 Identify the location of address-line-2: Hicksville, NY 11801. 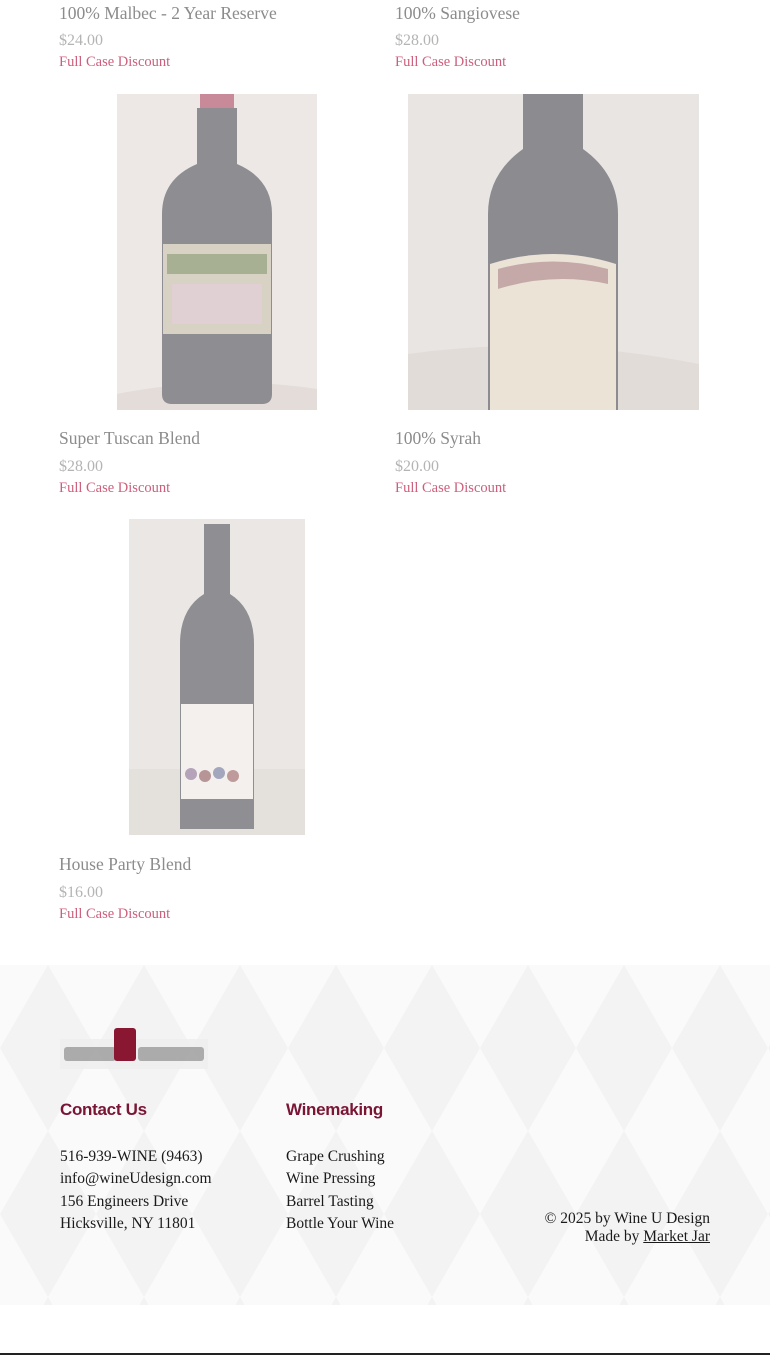
(128, 1223).